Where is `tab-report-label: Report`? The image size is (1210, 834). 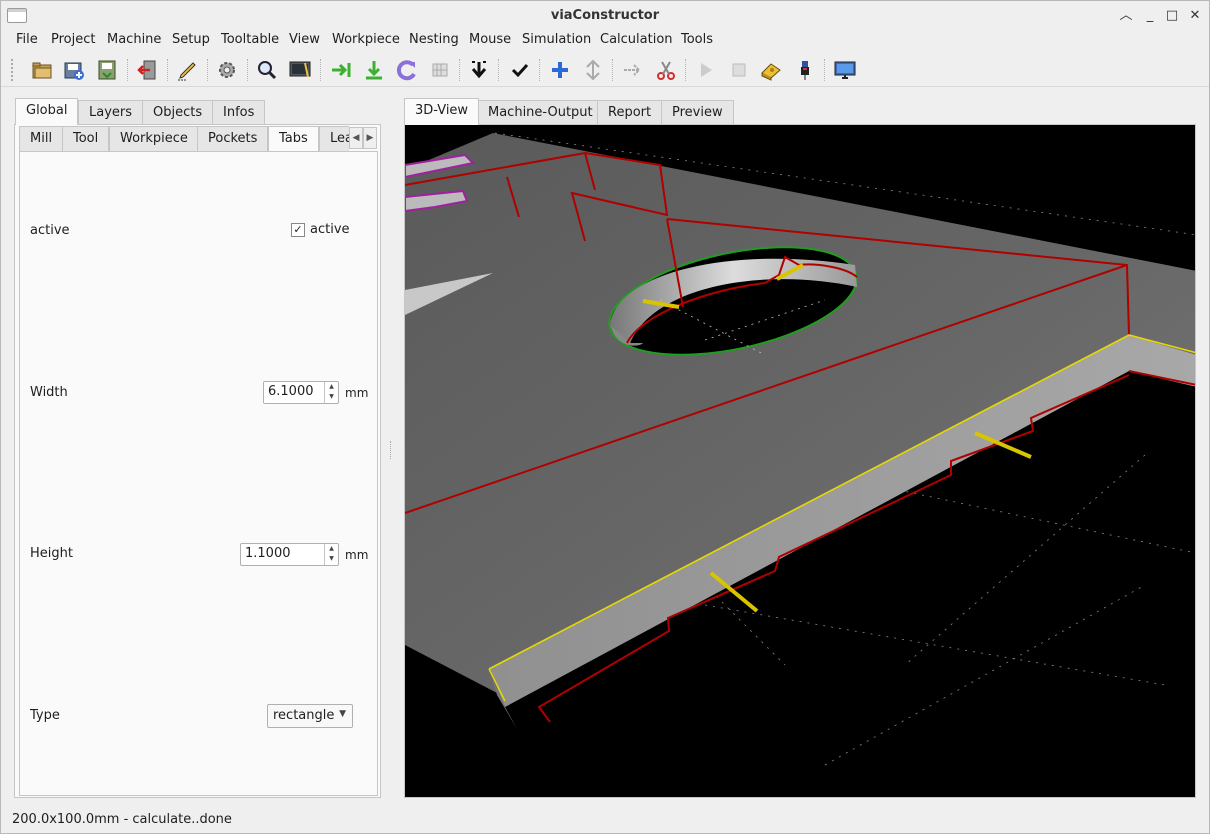
tab-report-label: Report is located at coordinates (630, 112).